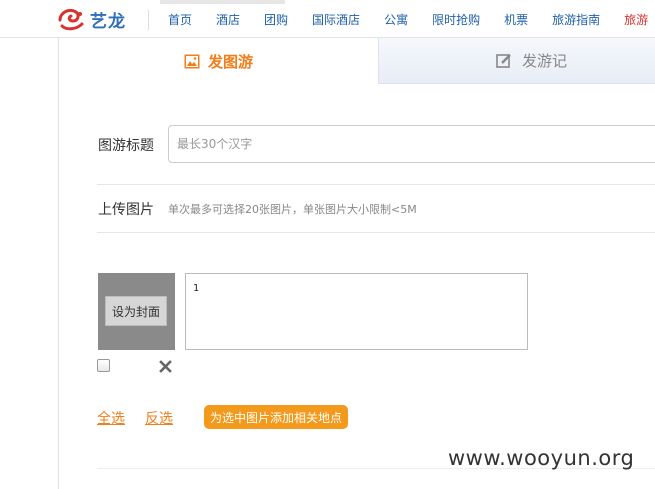  I want to click on nav-intl-hotels: 国际酒店, so click(336, 20).